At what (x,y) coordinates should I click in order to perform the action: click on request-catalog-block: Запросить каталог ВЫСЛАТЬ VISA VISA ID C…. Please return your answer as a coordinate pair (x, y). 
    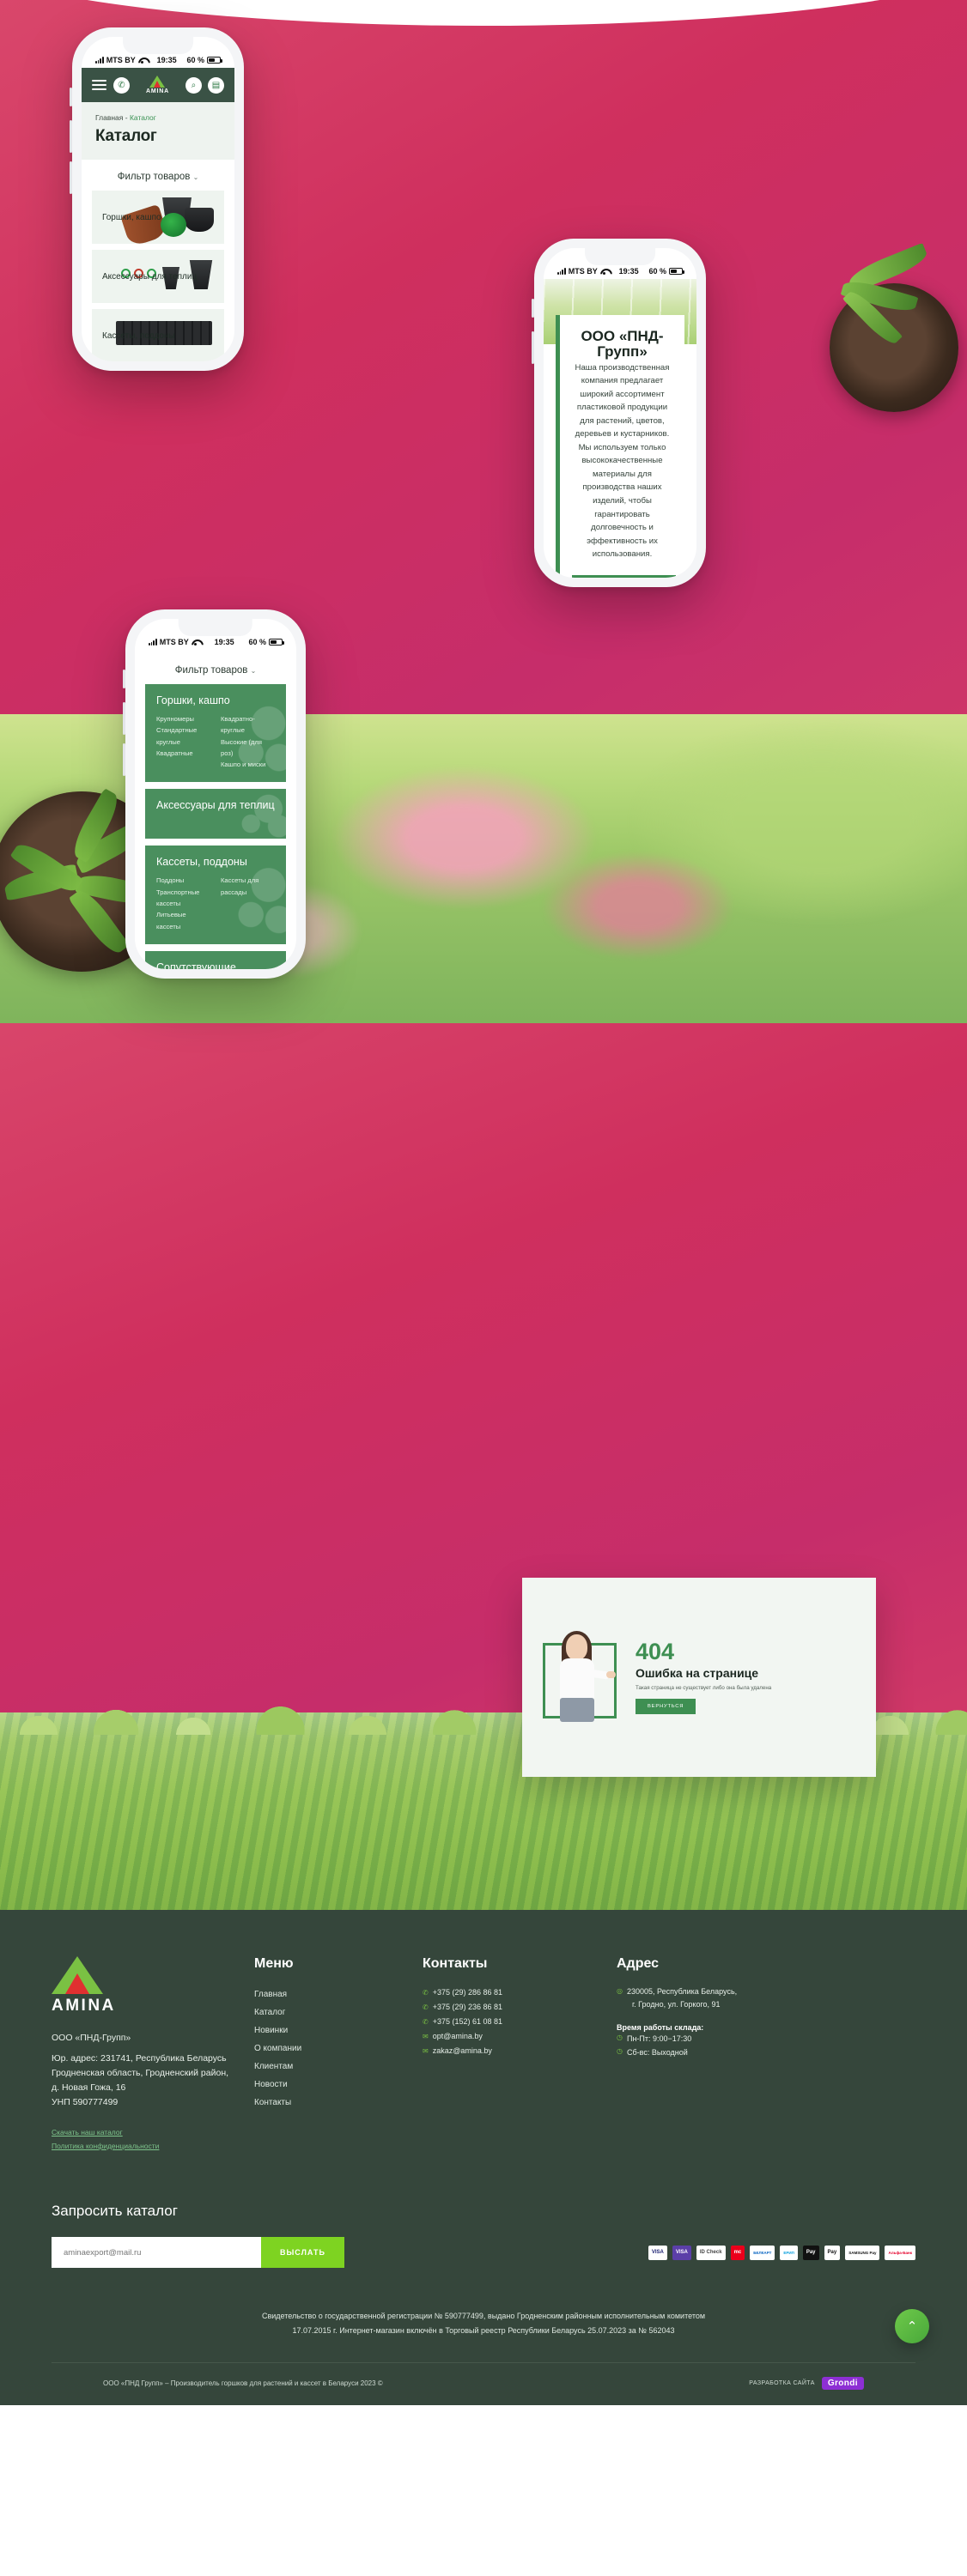
    Looking at the image, I should click on (483, 2236).